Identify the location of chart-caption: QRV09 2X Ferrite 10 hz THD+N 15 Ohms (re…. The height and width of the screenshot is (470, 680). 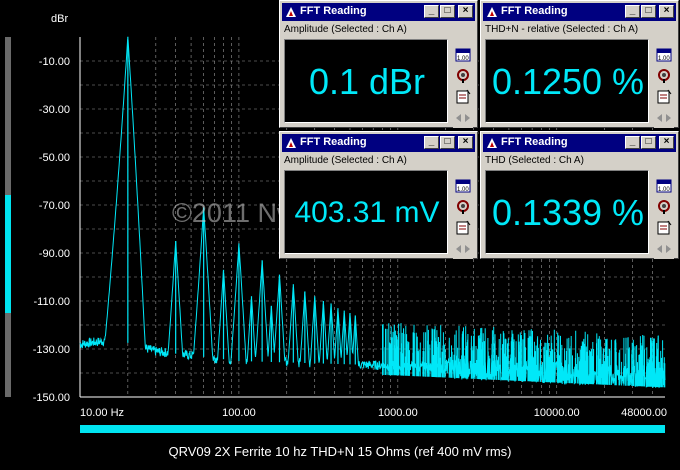
(340, 451).